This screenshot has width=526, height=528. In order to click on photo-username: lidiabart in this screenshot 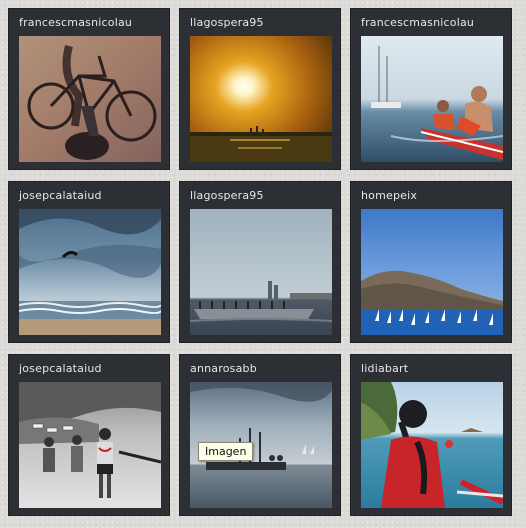, I will do `click(384, 368)`.